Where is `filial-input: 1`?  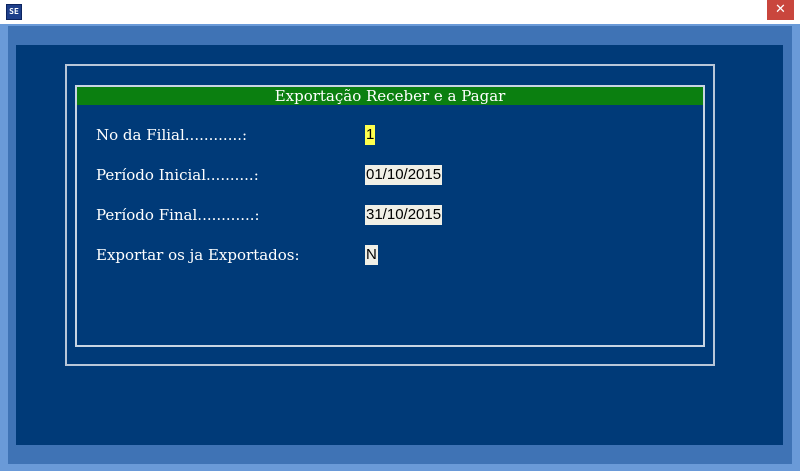
filial-input: 1 is located at coordinates (370, 135).